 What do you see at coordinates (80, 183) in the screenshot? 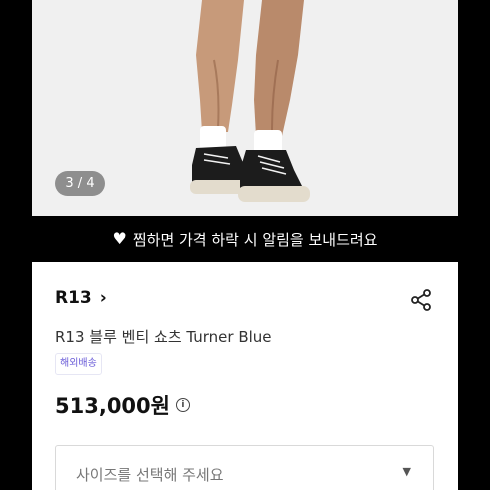
I see `image-counter: 3 / 4` at bounding box center [80, 183].